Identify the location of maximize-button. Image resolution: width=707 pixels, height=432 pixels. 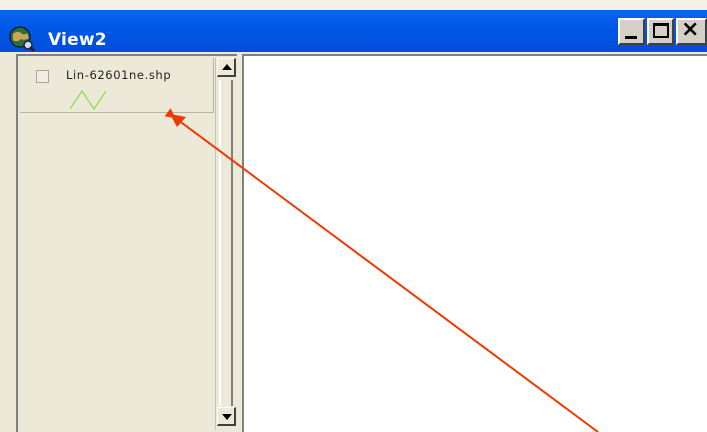
(660, 31).